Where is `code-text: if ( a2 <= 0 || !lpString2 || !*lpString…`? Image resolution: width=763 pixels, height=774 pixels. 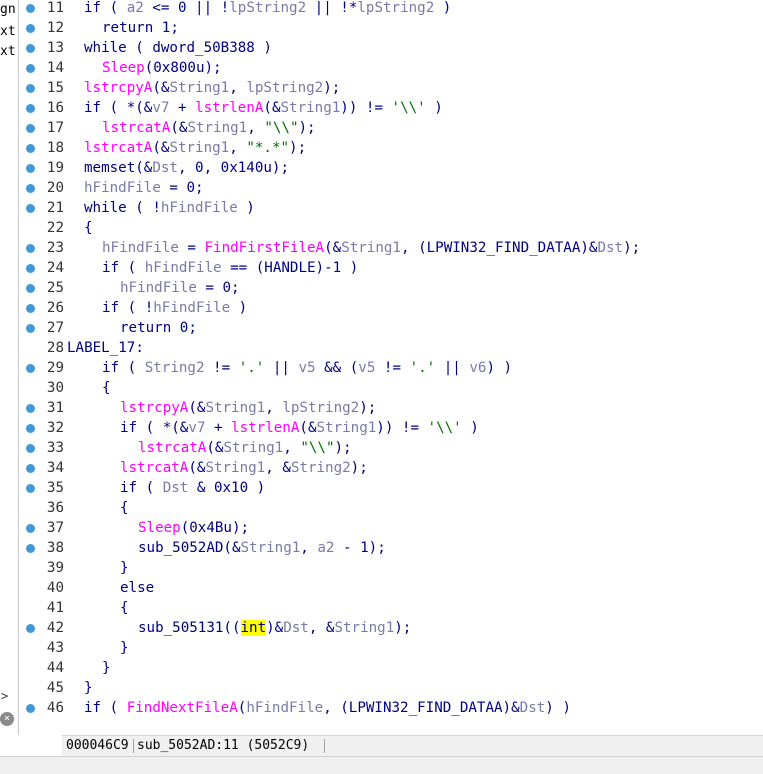
code-text: if ( a2 <= 0 || !lpString2 || !*lpString… is located at coordinates (267, 9).